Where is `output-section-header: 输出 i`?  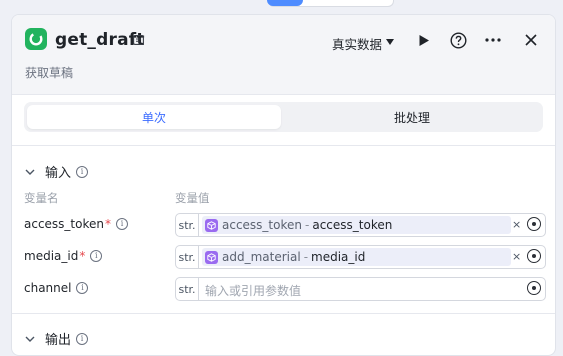 output-section-header: 输出 i is located at coordinates (56, 338).